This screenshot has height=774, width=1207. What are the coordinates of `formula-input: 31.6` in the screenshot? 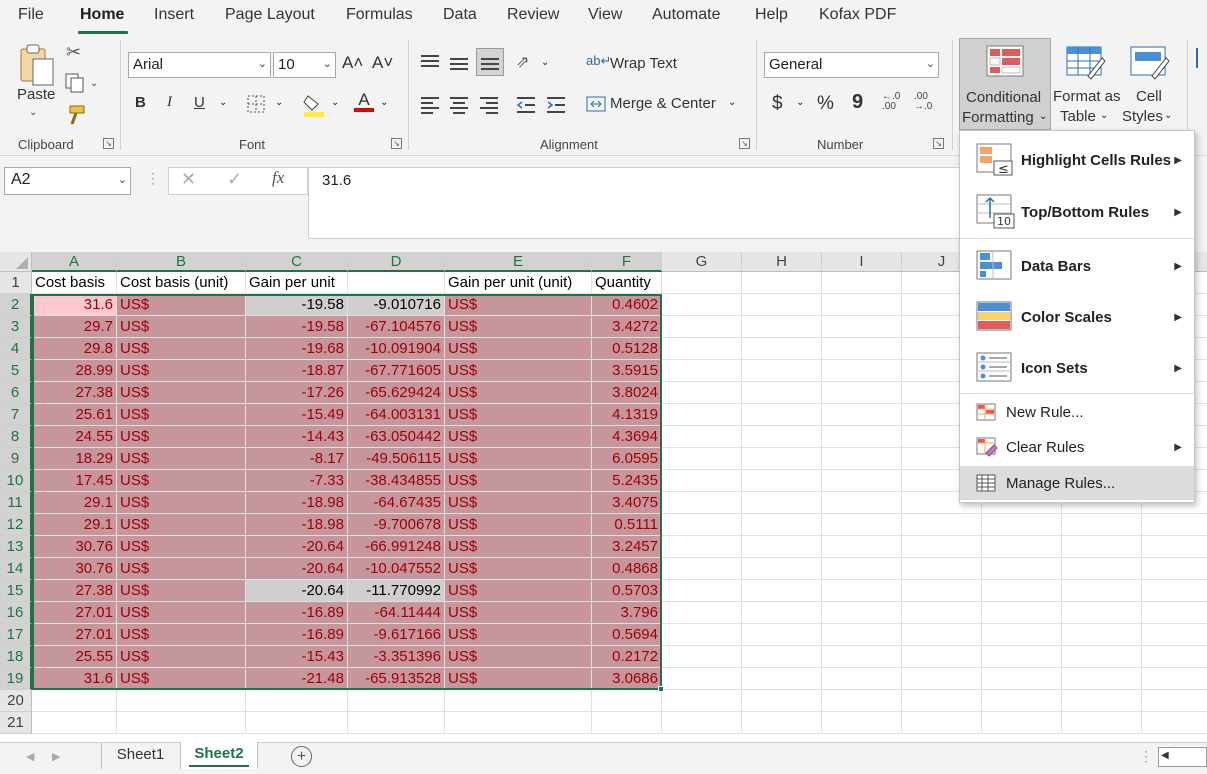 It's located at (638, 203).